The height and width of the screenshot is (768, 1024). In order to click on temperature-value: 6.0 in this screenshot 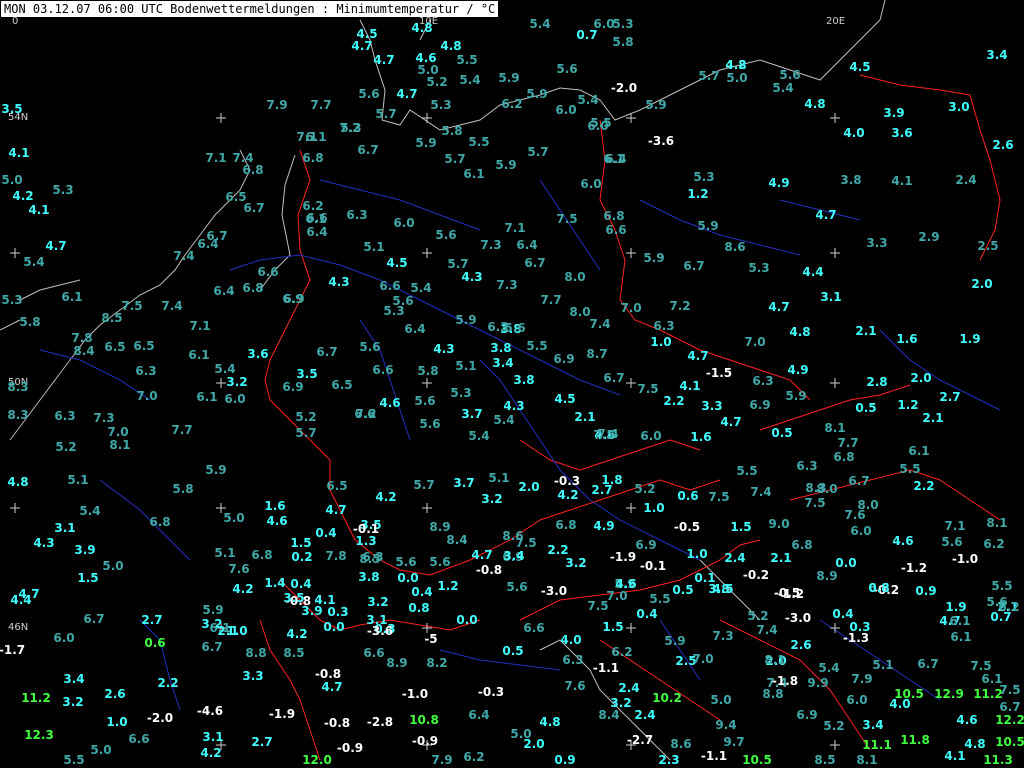, I will do `click(651, 436)`.